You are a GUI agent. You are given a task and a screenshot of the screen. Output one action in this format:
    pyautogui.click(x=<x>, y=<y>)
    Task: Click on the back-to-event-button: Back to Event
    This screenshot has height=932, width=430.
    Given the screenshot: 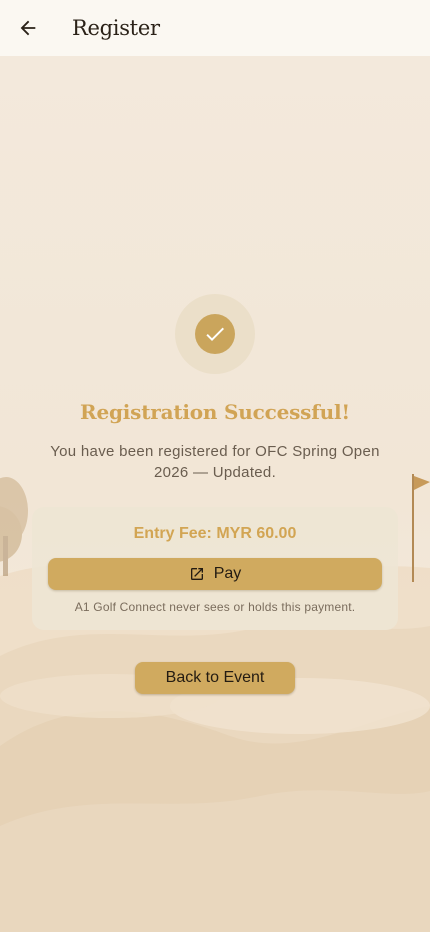 What is the action you would take?
    pyautogui.click(x=215, y=678)
    